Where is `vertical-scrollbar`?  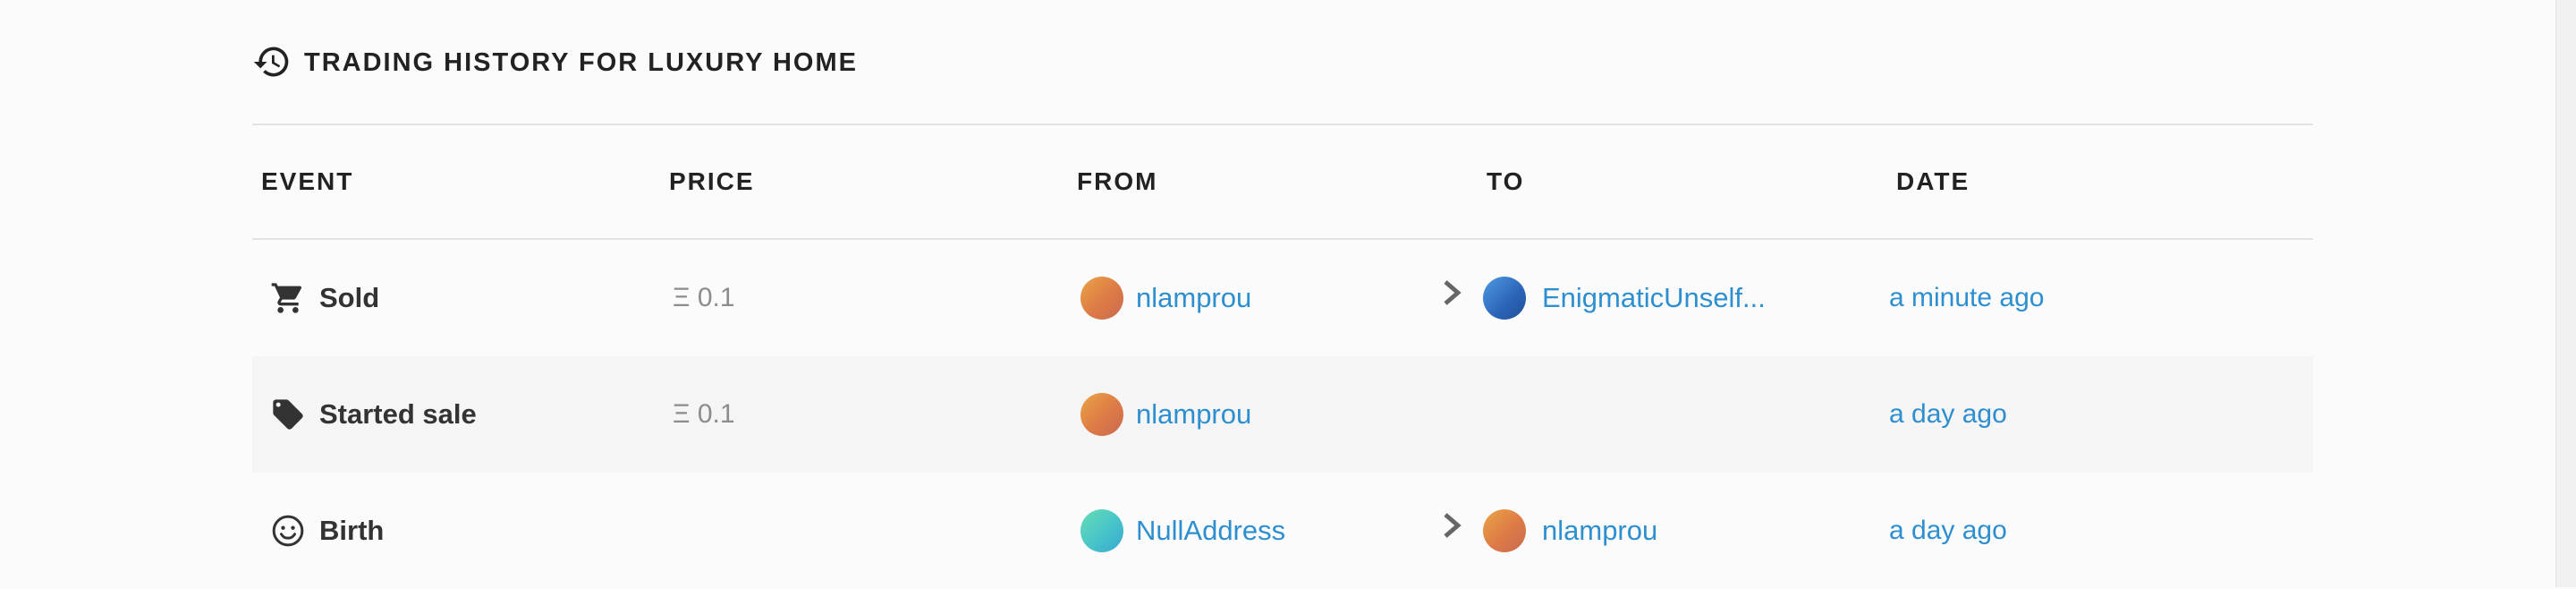
vertical-scrollbar is located at coordinates (2565, 293).